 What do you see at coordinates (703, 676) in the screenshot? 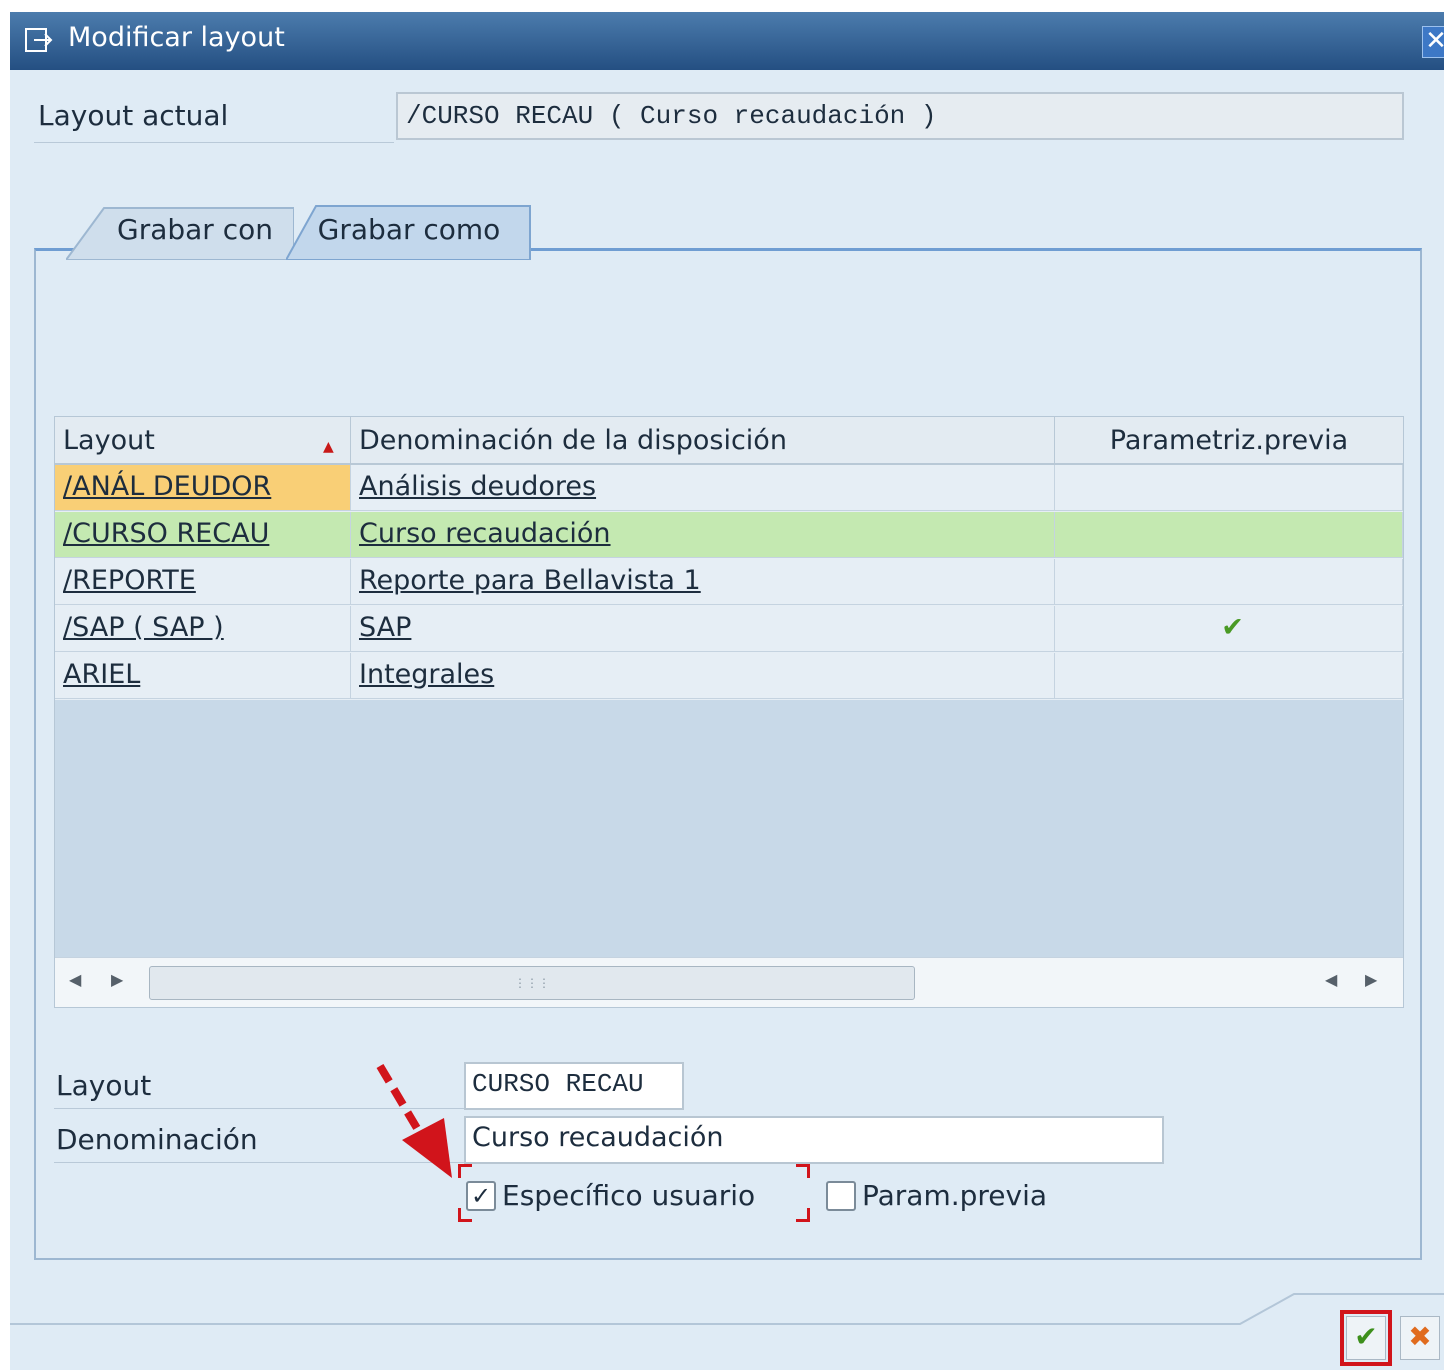
I see `description-cell: Integrales` at bounding box center [703, 676].